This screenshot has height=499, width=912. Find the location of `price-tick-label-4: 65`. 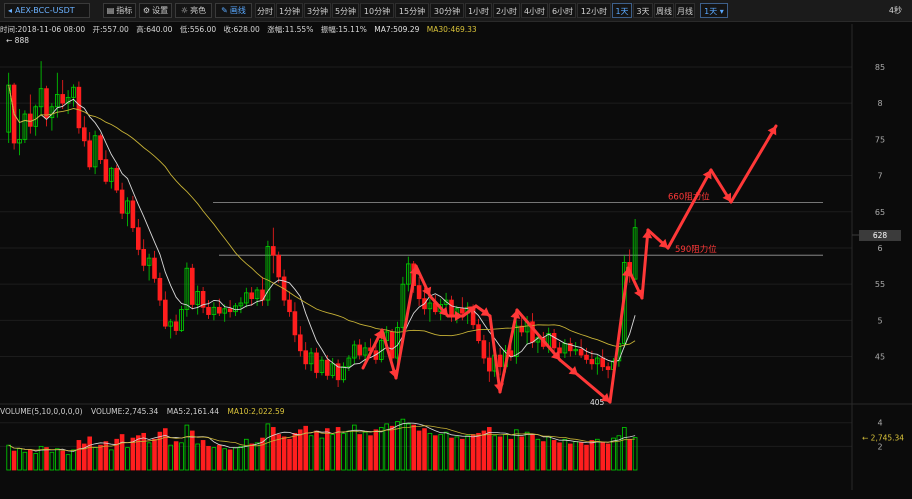

price-tick-label-4: 65 is located at coordinates (880, 212).